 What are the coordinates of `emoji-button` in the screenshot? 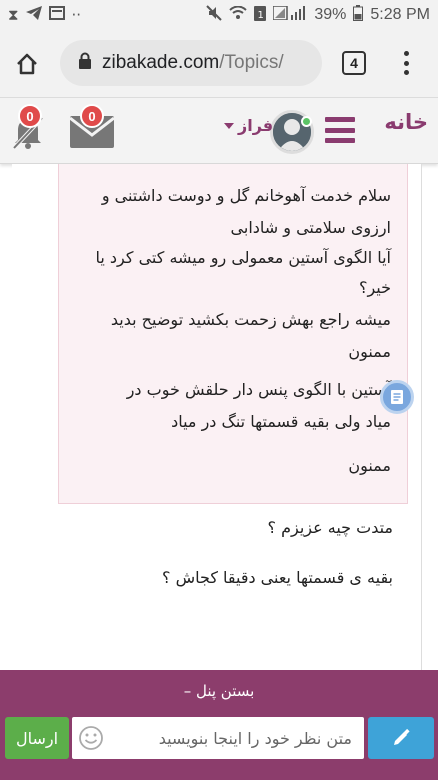 It's located at (91, 740).